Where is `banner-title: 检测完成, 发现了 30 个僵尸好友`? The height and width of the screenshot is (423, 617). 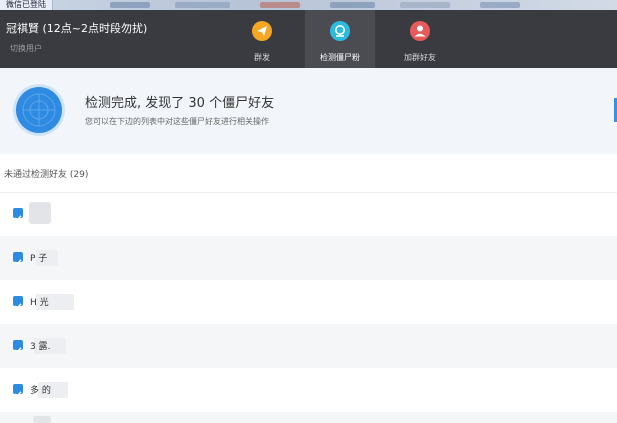
banner-title: 检测完成, 发现了 30 个僵尸好友 is located at coordinates (180, 103).